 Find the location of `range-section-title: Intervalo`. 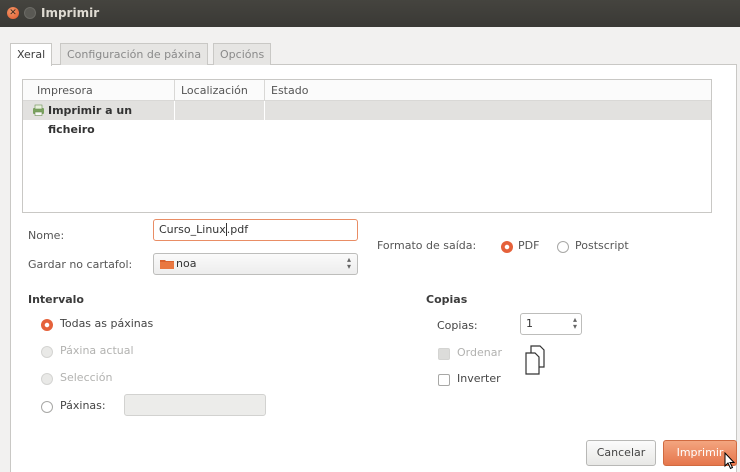

range-section-title: Intervalo is located at coordinates (56, 299).